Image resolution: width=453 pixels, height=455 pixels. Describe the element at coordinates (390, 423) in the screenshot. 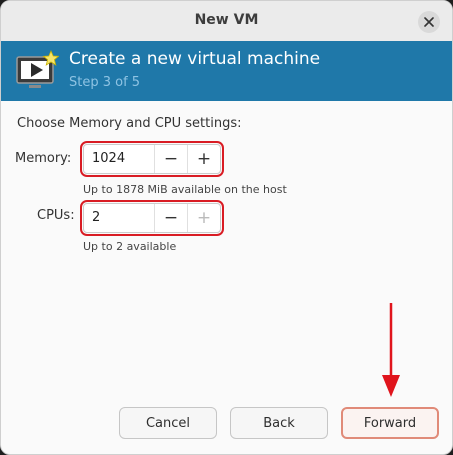

I see `forward-button: Forward` at that location.